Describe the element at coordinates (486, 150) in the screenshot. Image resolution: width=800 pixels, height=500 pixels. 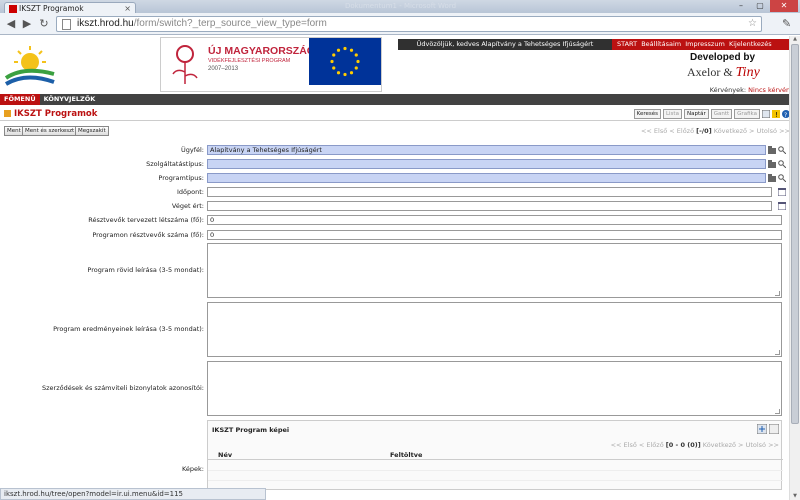
I see `client-field: Alapítvány a Tehetséges Ifjúságért` at that location.